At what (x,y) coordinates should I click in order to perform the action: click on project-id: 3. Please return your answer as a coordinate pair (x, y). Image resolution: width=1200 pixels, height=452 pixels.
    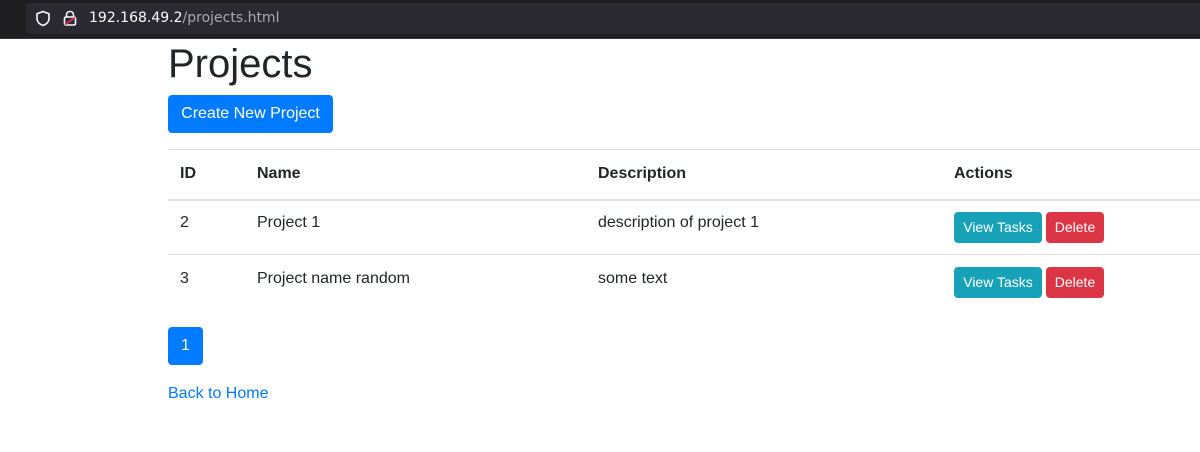
    Looking at the image, I should click on (184, 278).